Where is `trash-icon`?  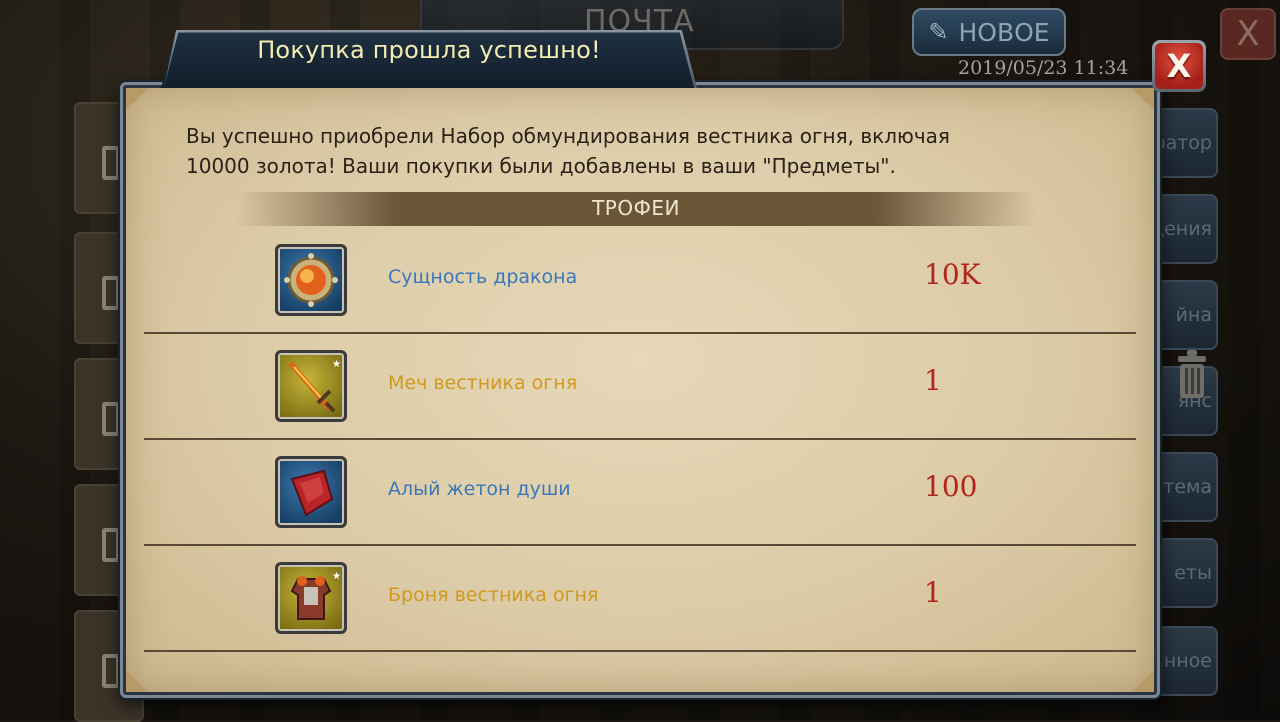 trash-icon is located at coordinates (1192, 374).